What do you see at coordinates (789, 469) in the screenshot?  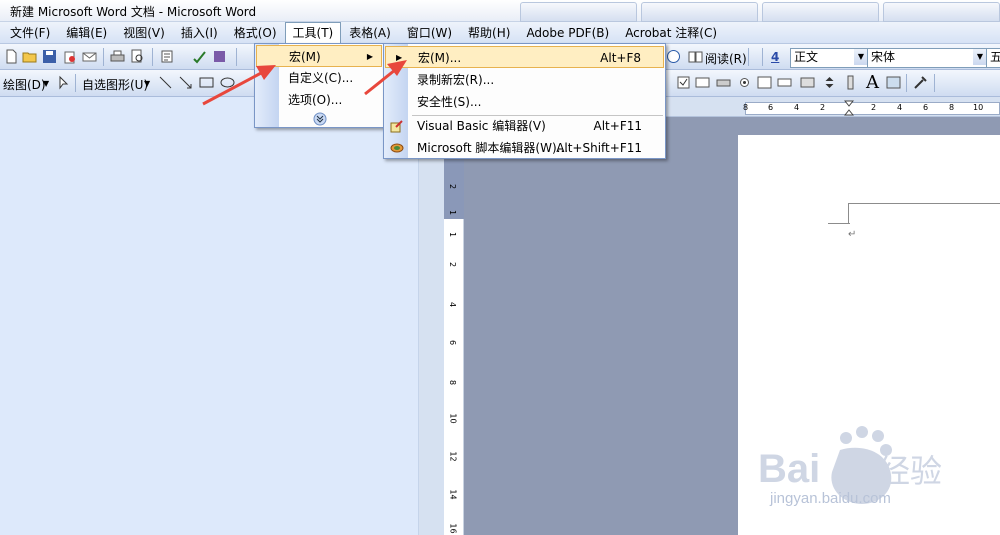 I see `svg-text: Bai` at bounding box center [789, 469].